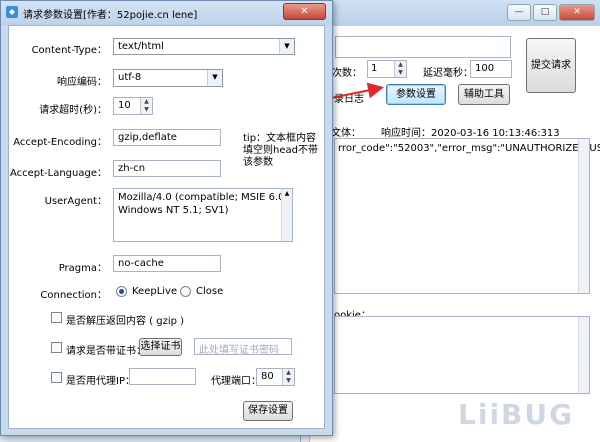  I want to click on user-agent-scrollbar: ▲, so click(286, 215).